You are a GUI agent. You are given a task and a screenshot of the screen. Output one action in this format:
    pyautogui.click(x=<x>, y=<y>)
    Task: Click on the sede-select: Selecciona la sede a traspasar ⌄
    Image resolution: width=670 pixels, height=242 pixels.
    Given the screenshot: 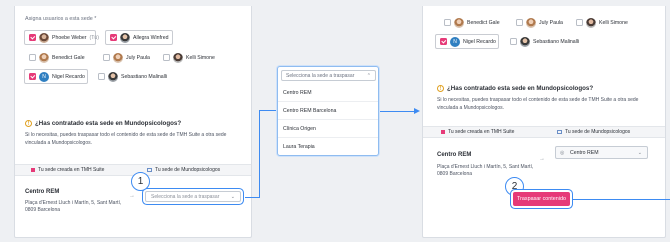 What is the action you would take?
    pyautogui.click(x=193, y=196)
    